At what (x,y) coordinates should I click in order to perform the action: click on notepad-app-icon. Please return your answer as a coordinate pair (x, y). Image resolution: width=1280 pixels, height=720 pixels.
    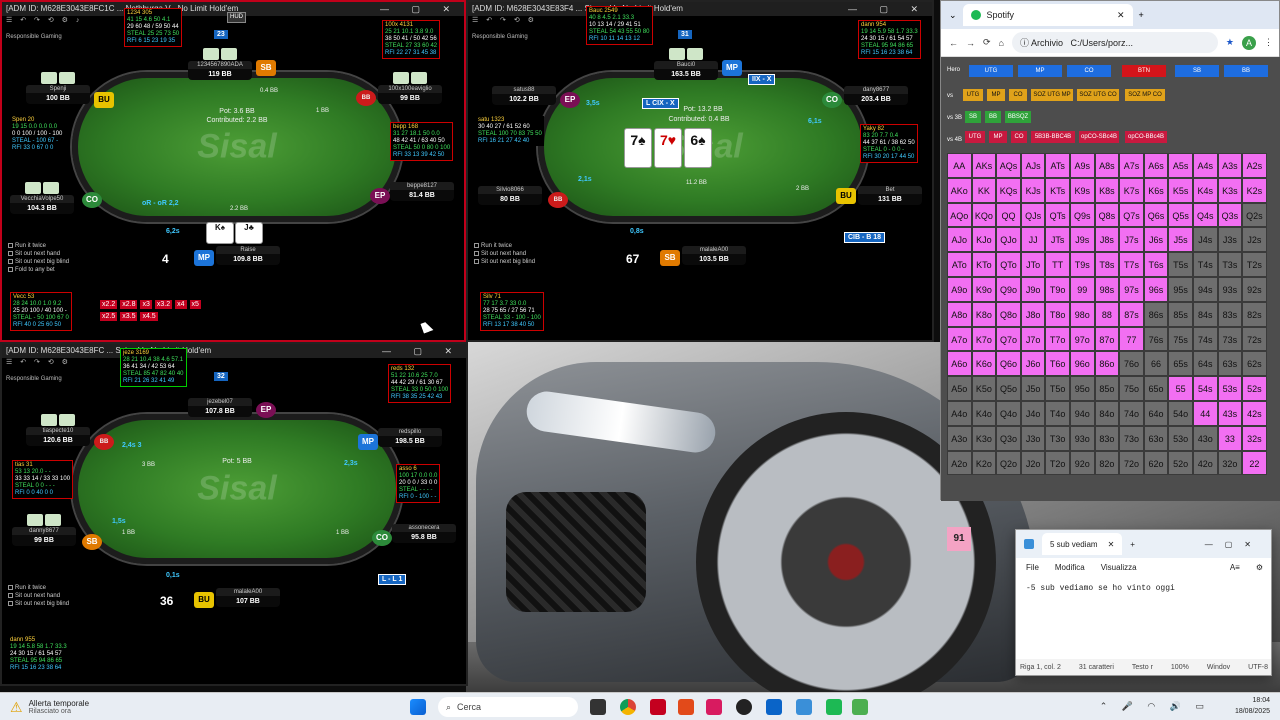
    Looking at the image, I should click on (804, 707).